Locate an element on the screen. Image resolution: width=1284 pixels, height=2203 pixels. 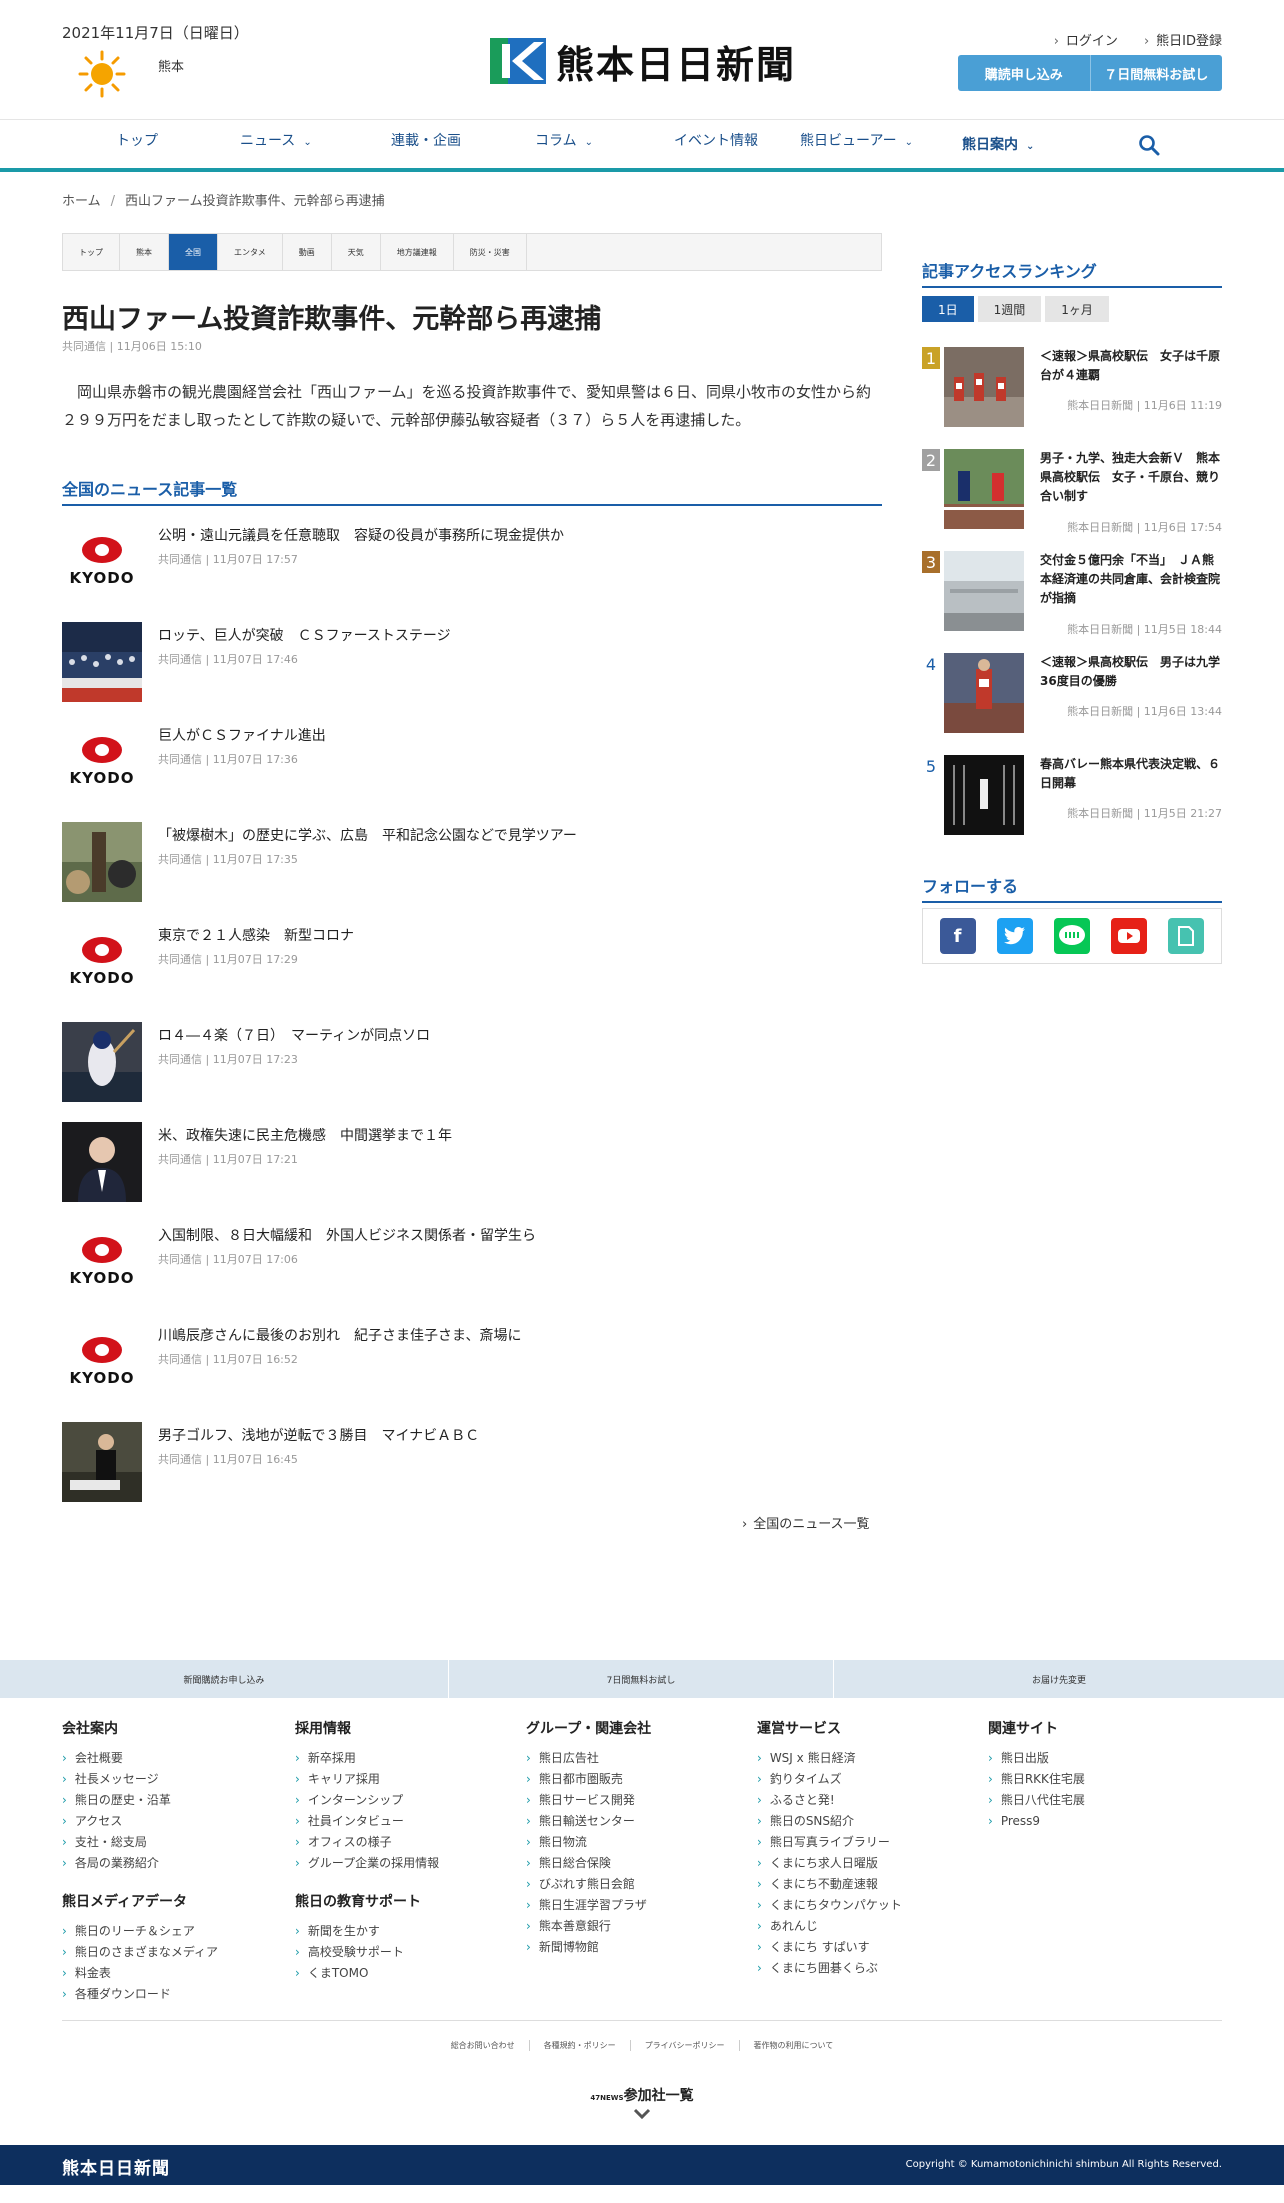
twitter-icon is located at coordinates (1014, 936).